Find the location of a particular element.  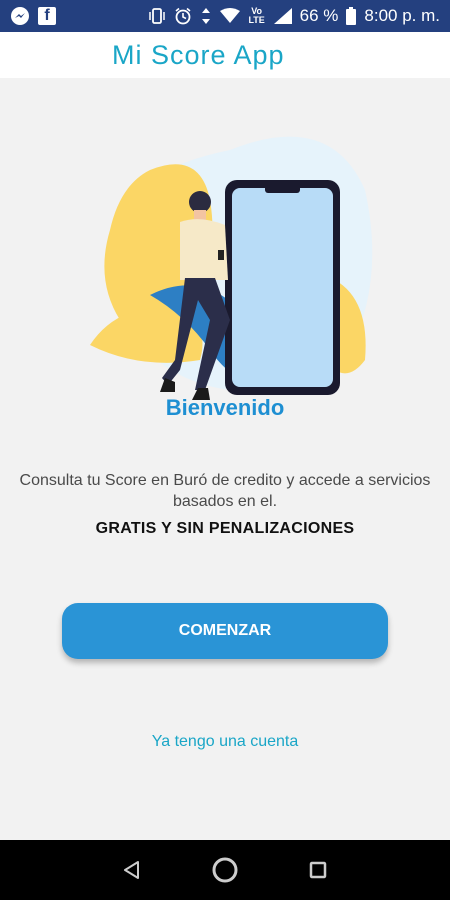

alarm-icon is located at coordinates (183, 16).